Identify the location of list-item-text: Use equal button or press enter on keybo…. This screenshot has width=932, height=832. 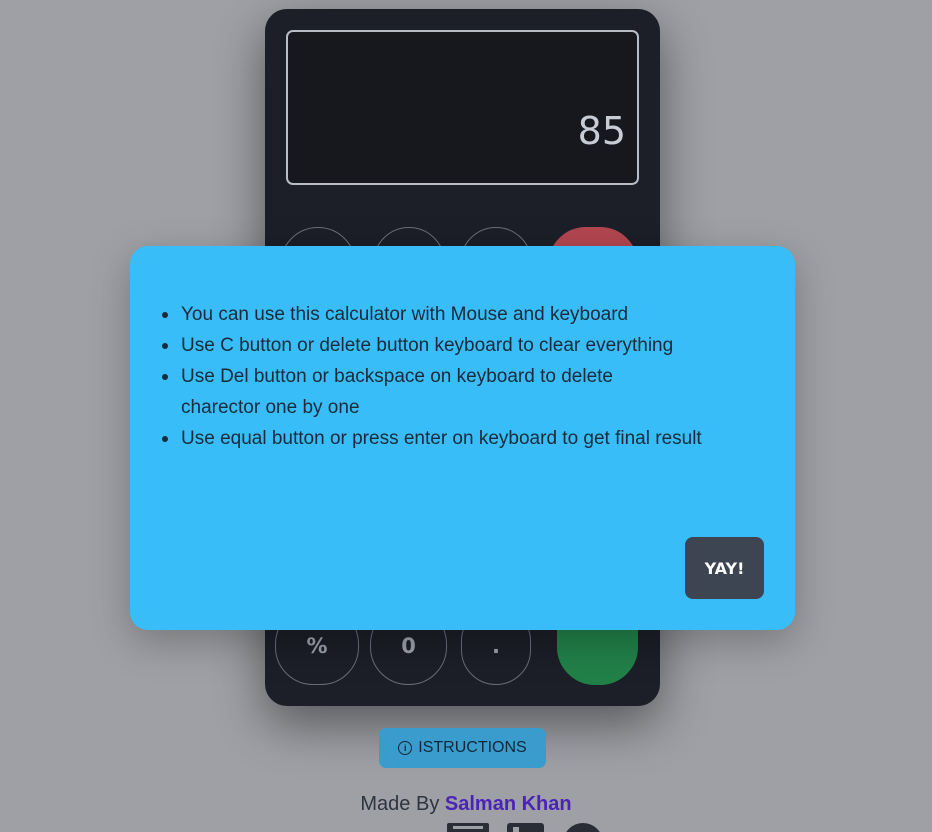
(441, 438).